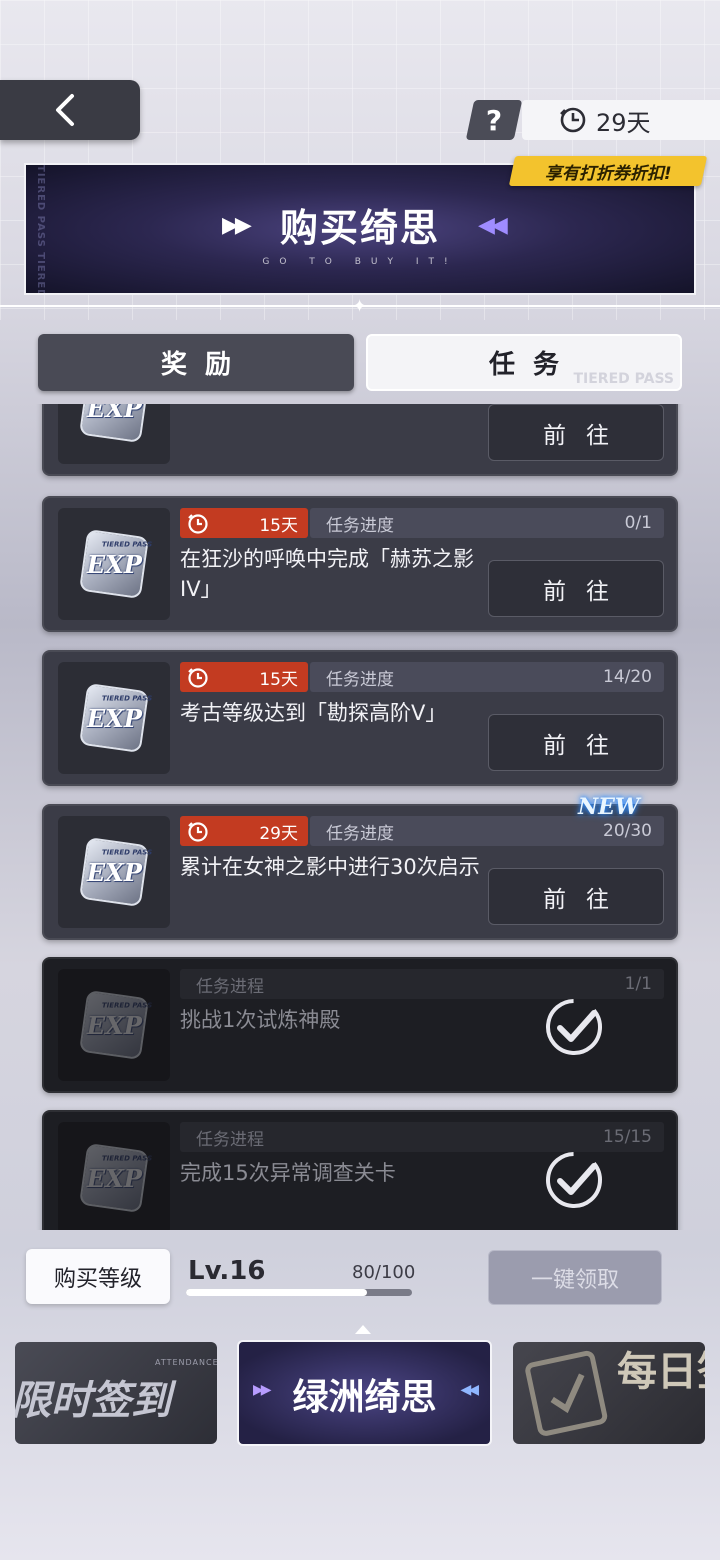  What do you see at coordinates (638, 523) in the screenshot?
I see `task-progress-value: 0/1` at bounding box center [638, 523].